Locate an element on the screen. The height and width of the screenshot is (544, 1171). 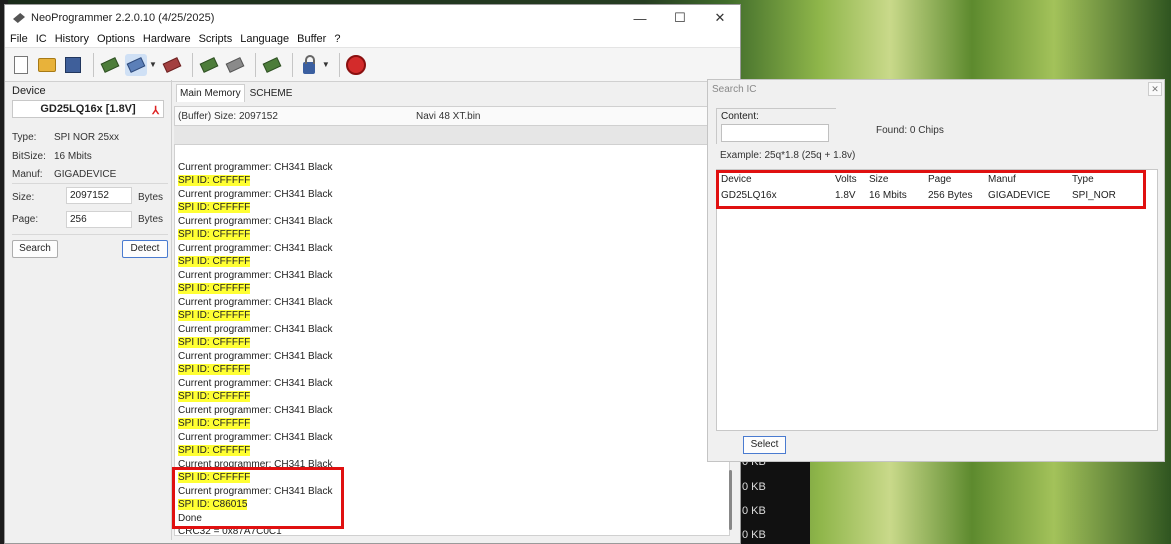
annotation-box-results is located at coordinates (931, 189).